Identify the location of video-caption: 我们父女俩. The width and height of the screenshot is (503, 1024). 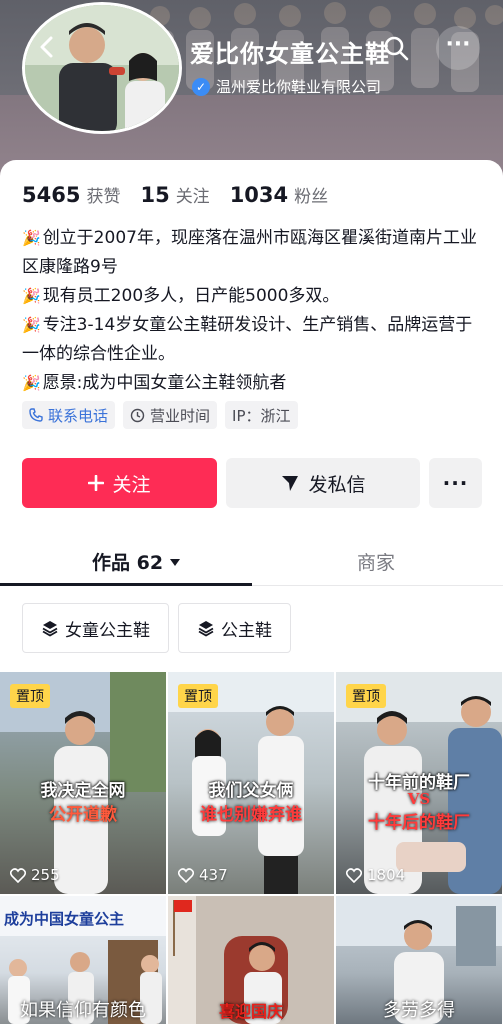
(251, 791).